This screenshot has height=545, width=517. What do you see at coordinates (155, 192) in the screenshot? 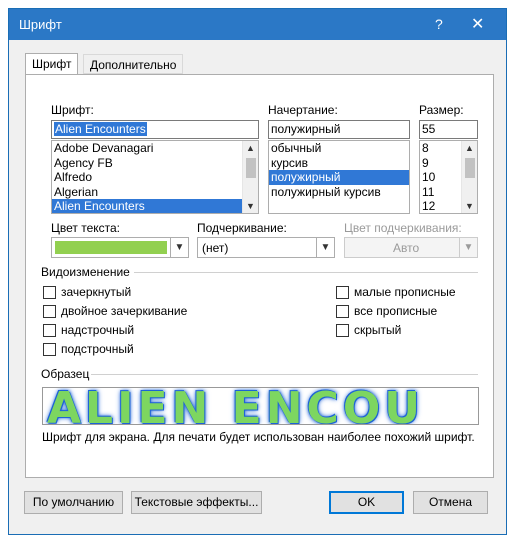
I see `list-item: Algerian` at bounding box center [155, 192].